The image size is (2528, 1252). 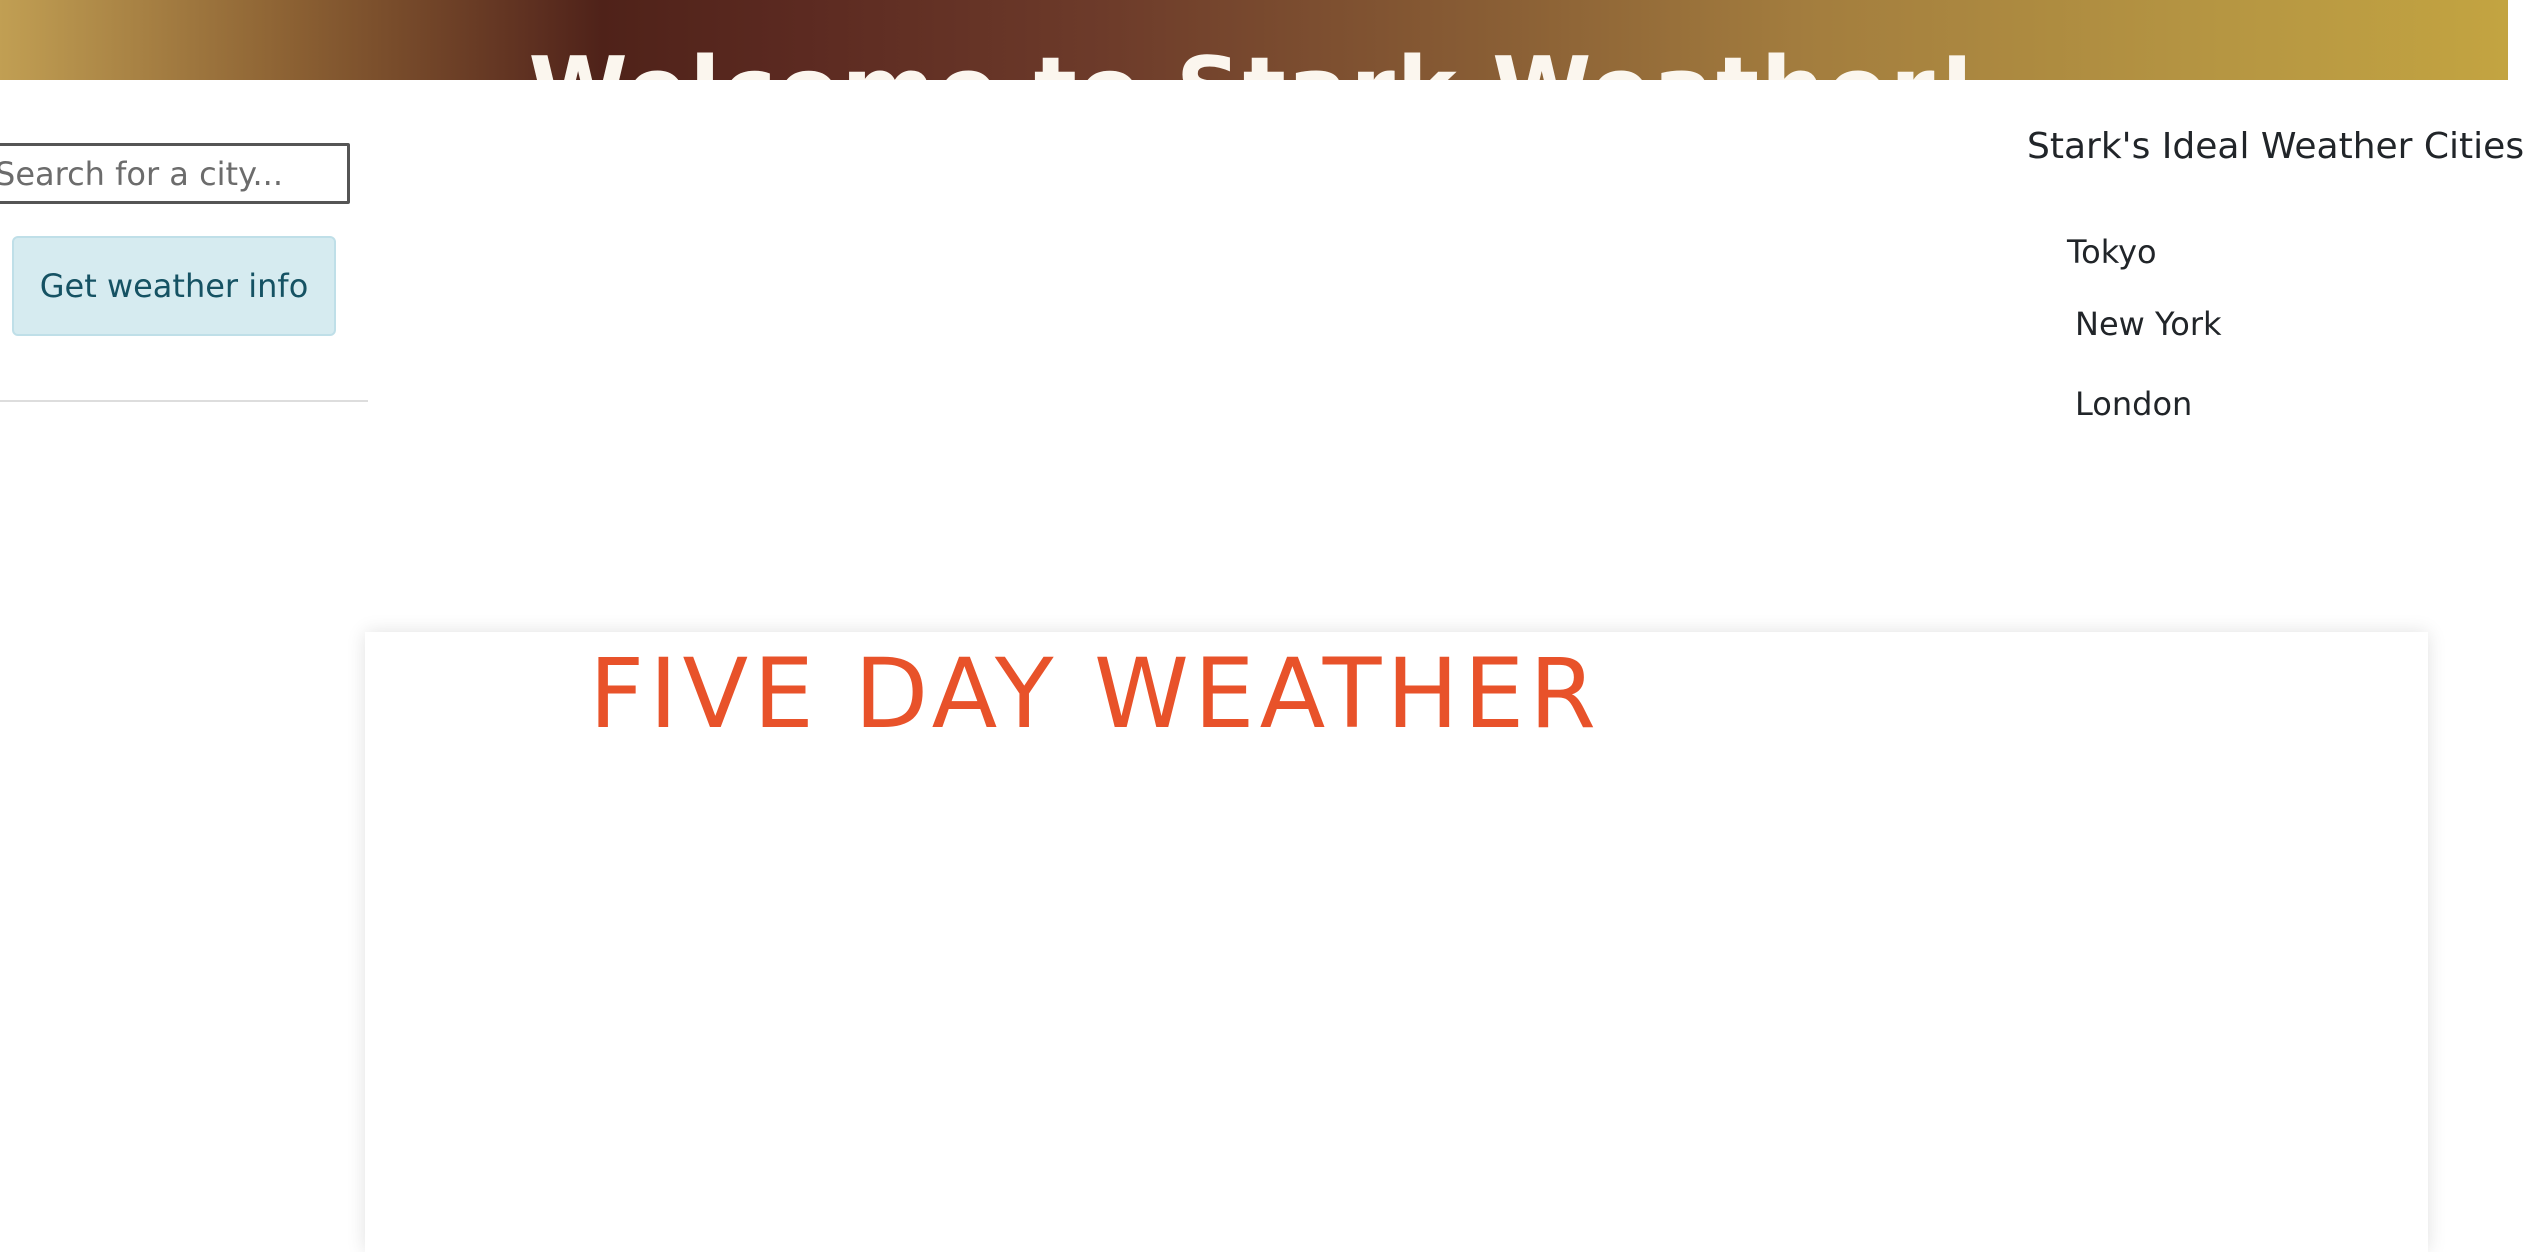 What do you see at coordinates (174, 286) in the screenshot?
I see `get-weather-button: Get weather info` at bounding box center [174, 286].